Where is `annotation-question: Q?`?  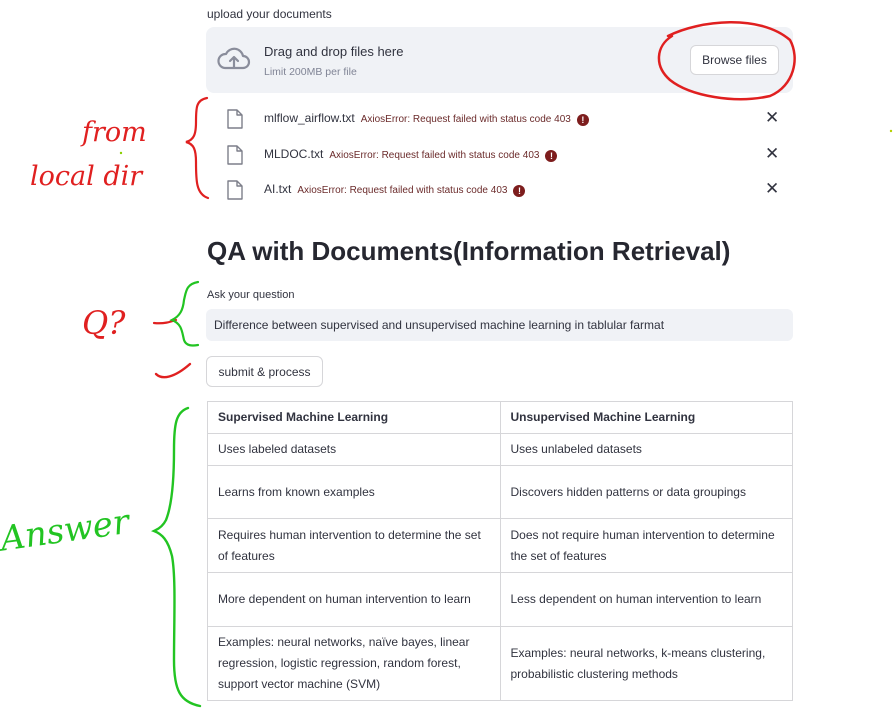 annotation-question: Q? is located at coordinates (104, 323).